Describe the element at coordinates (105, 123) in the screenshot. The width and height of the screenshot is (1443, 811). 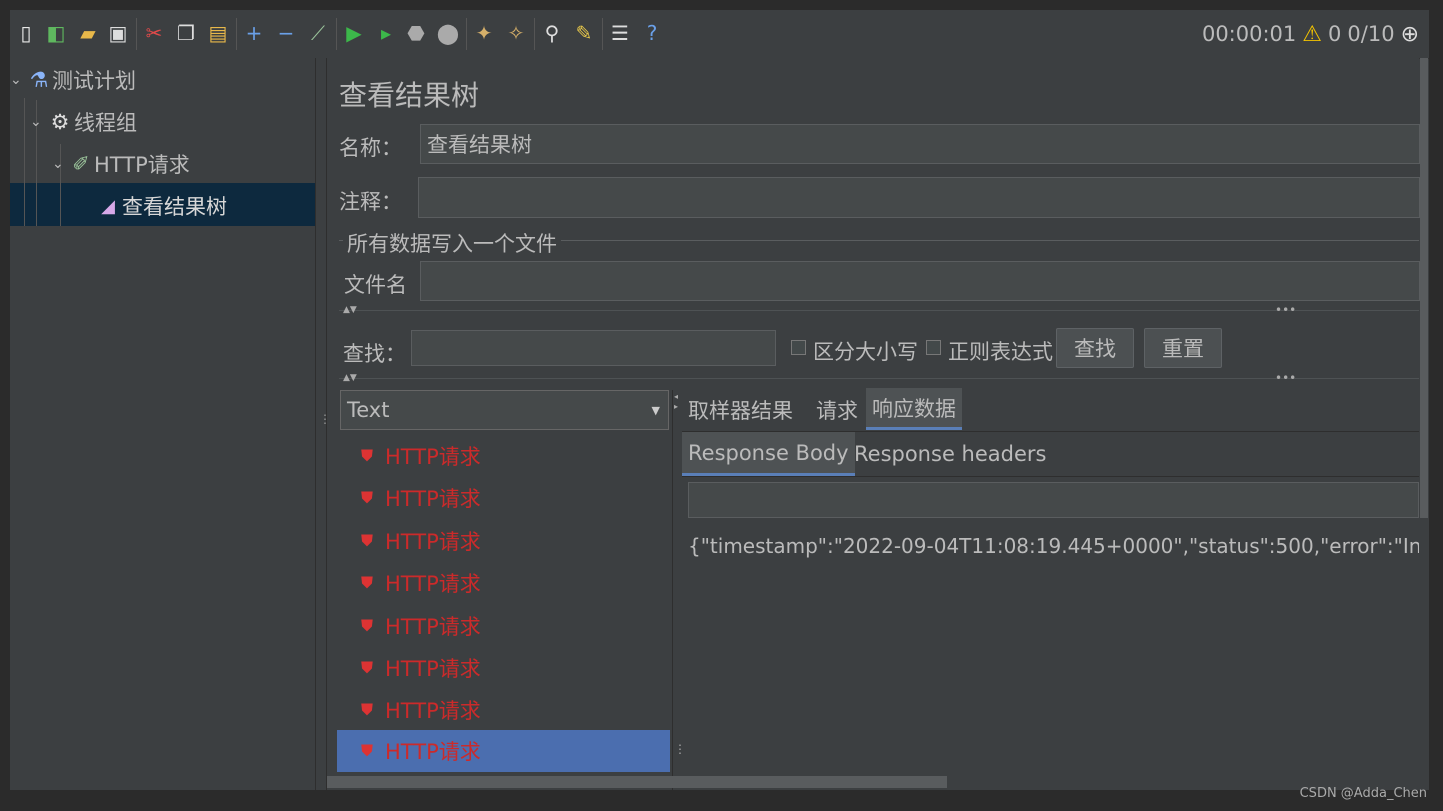
I see `tree-node-label: 线程组` at that location.